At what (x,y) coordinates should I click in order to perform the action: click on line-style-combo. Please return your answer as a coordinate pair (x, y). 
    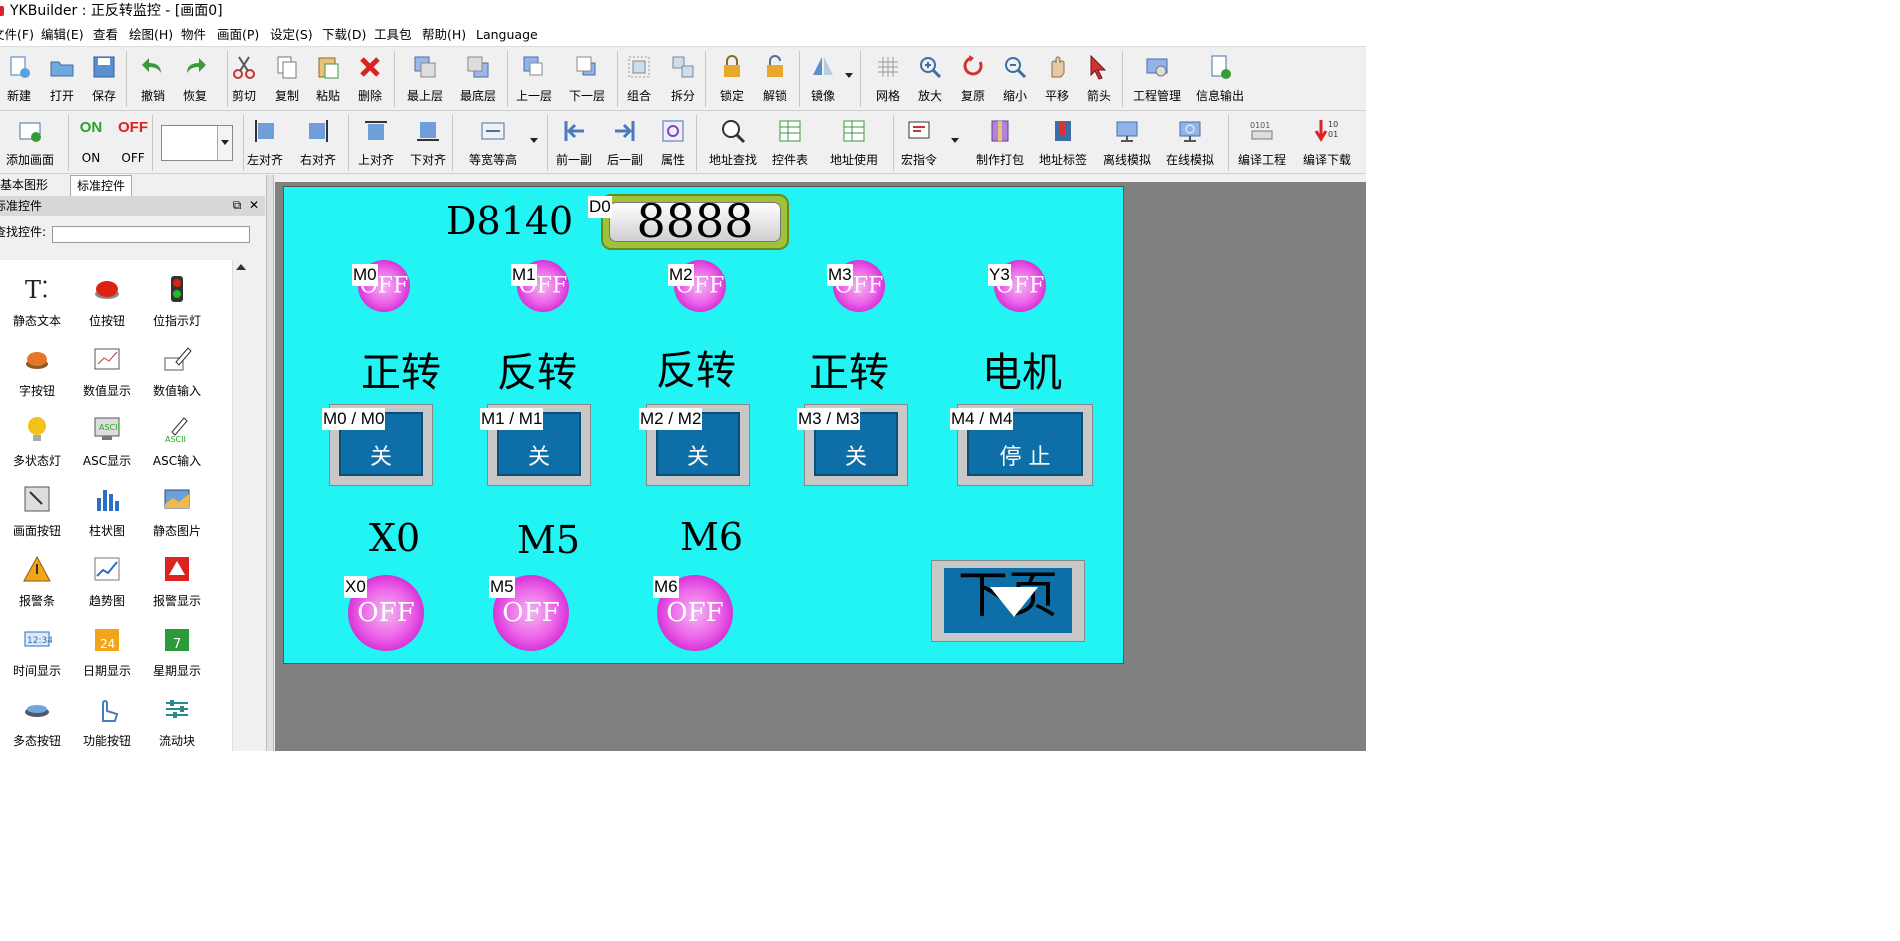
    Looking at the image, I should click on (197, 143).